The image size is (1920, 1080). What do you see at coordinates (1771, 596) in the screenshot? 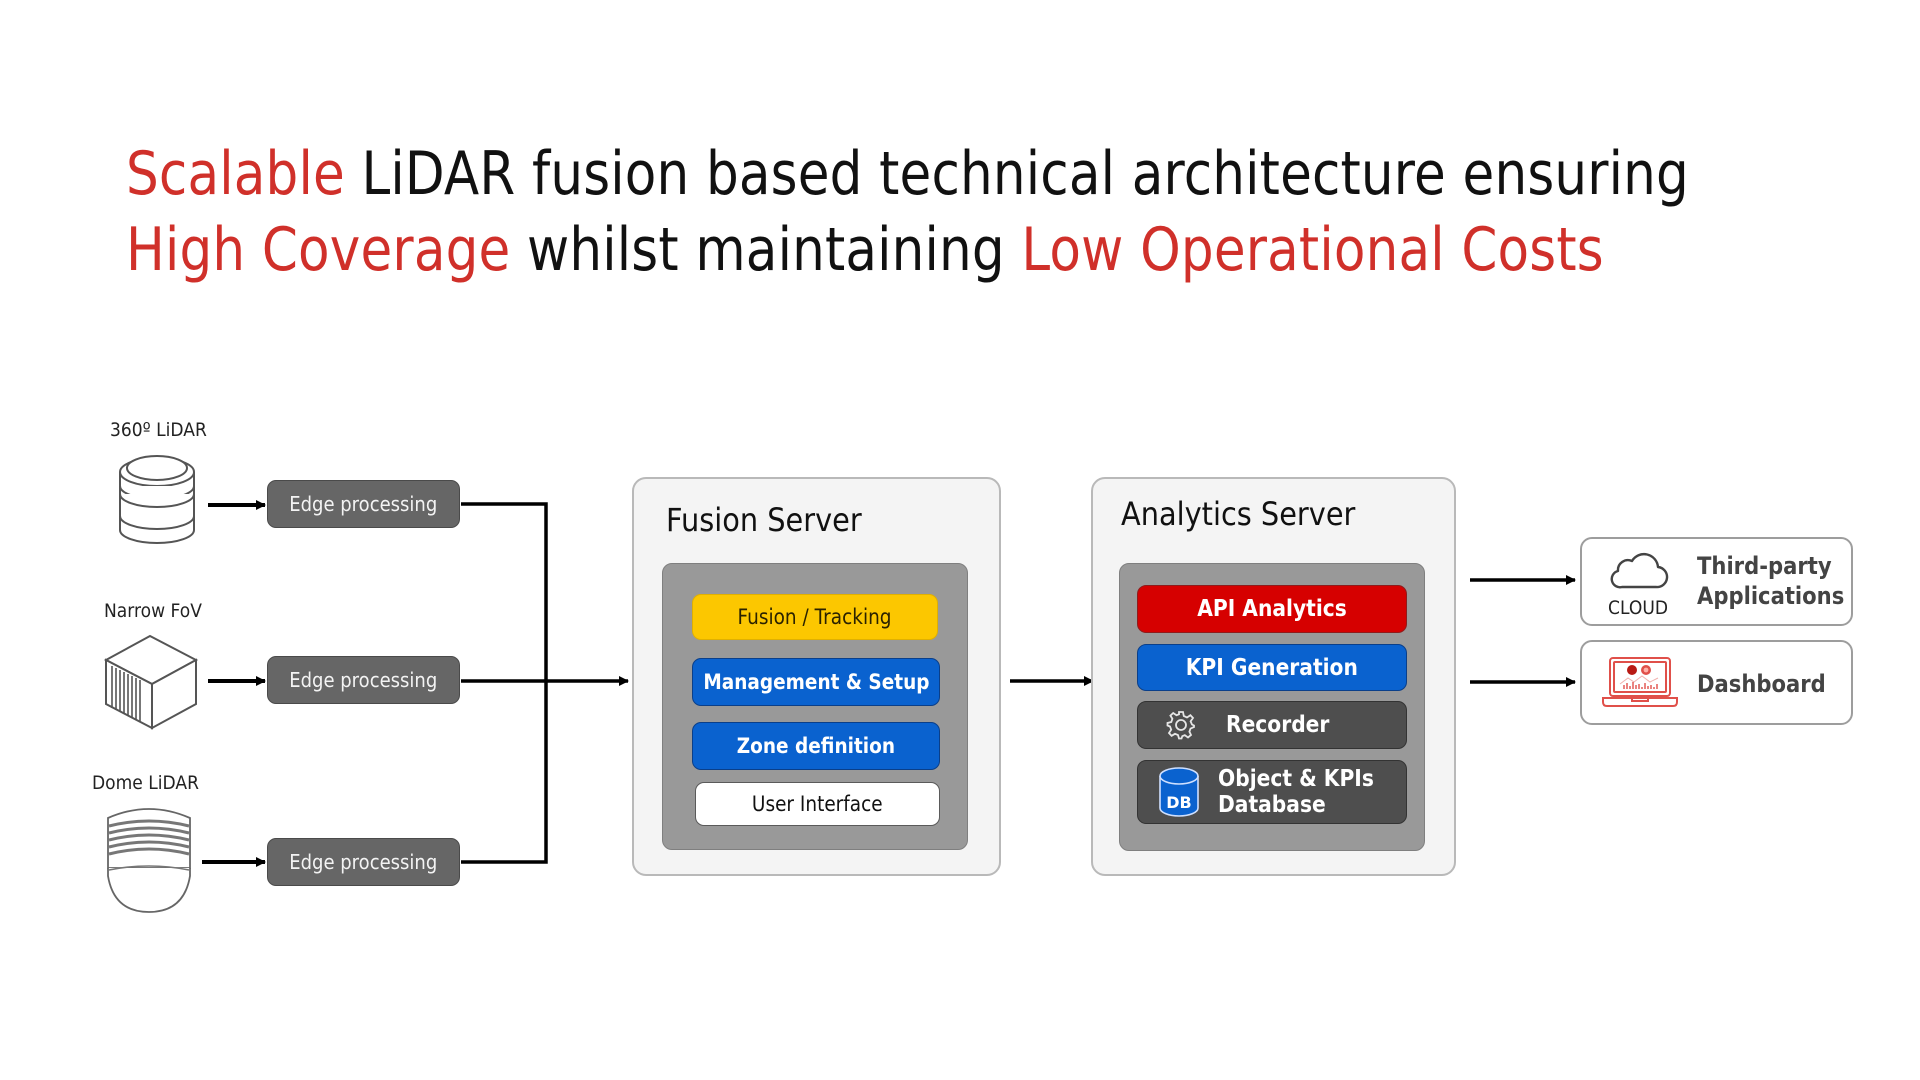
I see `third-party-label-line-2: Applications` at bounding box center [1771, 596].